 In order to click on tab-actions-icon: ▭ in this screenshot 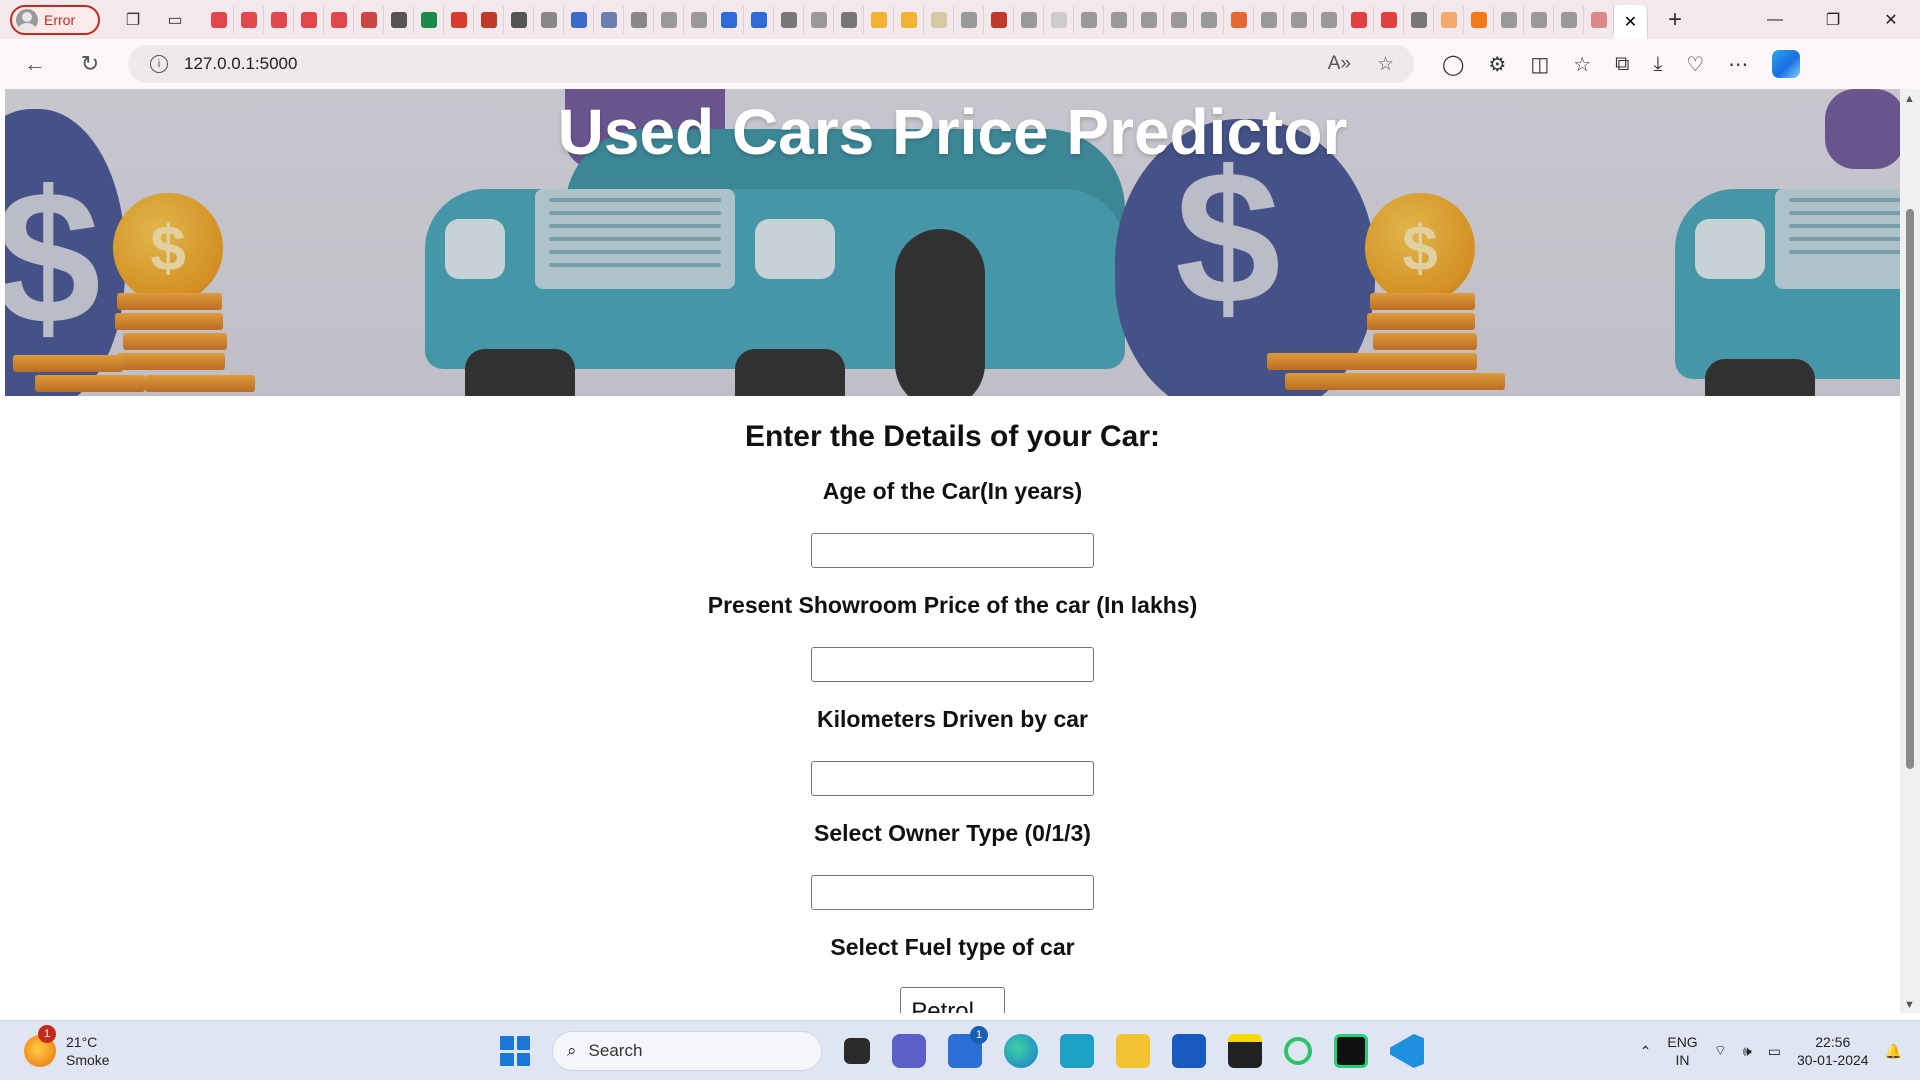, I will do `click(175, 20)`.